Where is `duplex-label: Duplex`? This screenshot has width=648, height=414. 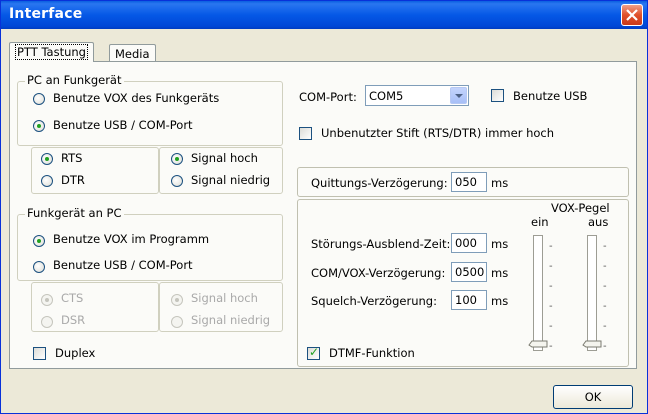
duplex-label: Duplex is located at coordinates (75, 353).